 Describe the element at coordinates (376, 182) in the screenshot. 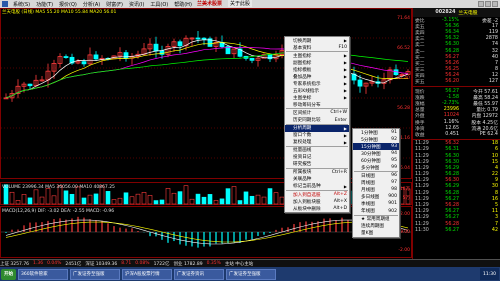

I see `menu-entry: 周线图 97` at that location.